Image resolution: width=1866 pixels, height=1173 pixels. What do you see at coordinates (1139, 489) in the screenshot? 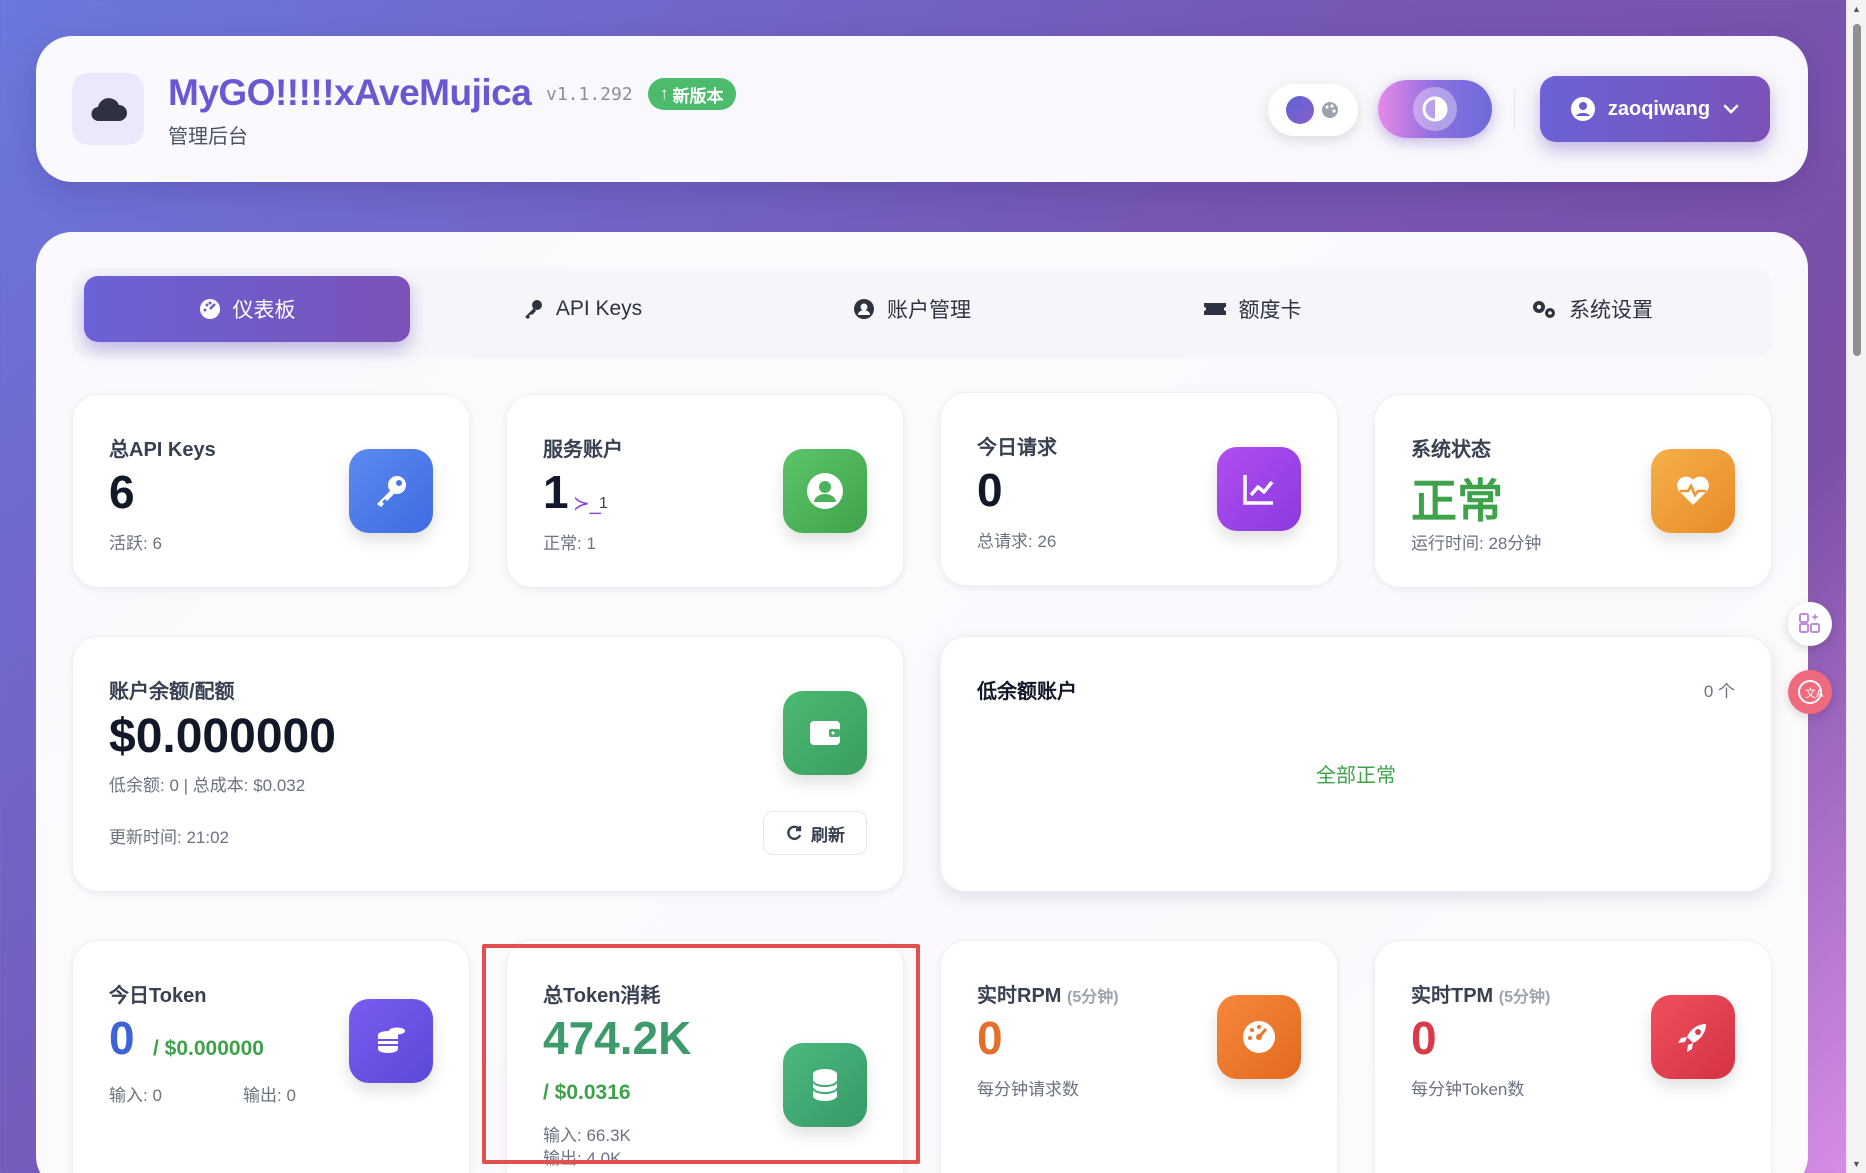
I see `stat-card-today-requests: 今日请求 0 总请求: 26` at bounding box center [1139, 489].